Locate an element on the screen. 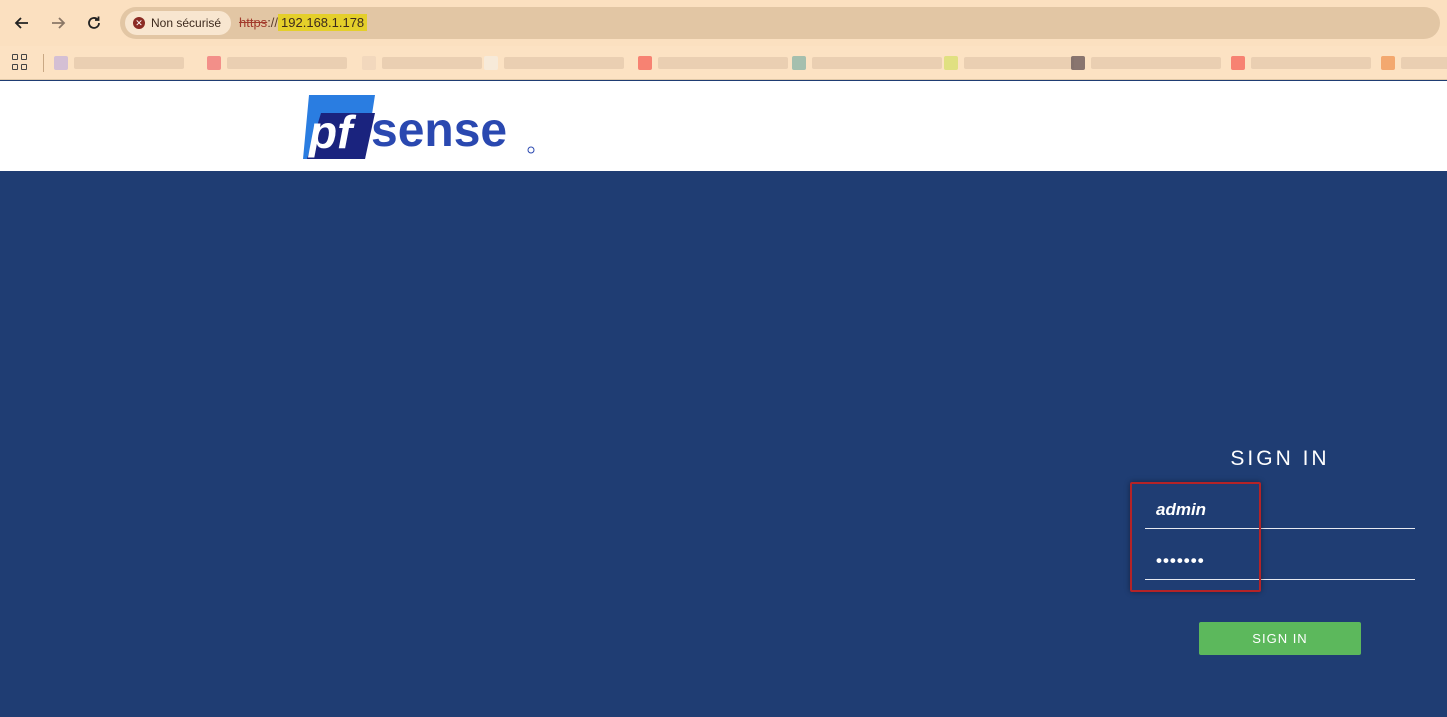  forward-arrow-icon is located at coordinates (59, 23).